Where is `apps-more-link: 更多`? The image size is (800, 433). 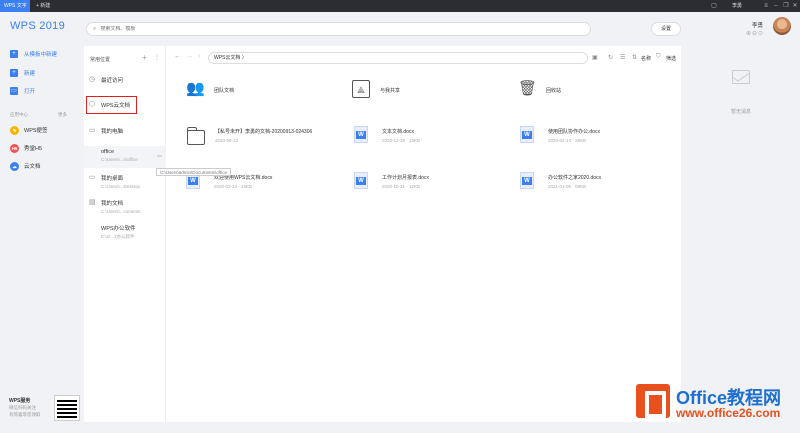 apps-more-link: 更多 is located at coordinates (62, 115).